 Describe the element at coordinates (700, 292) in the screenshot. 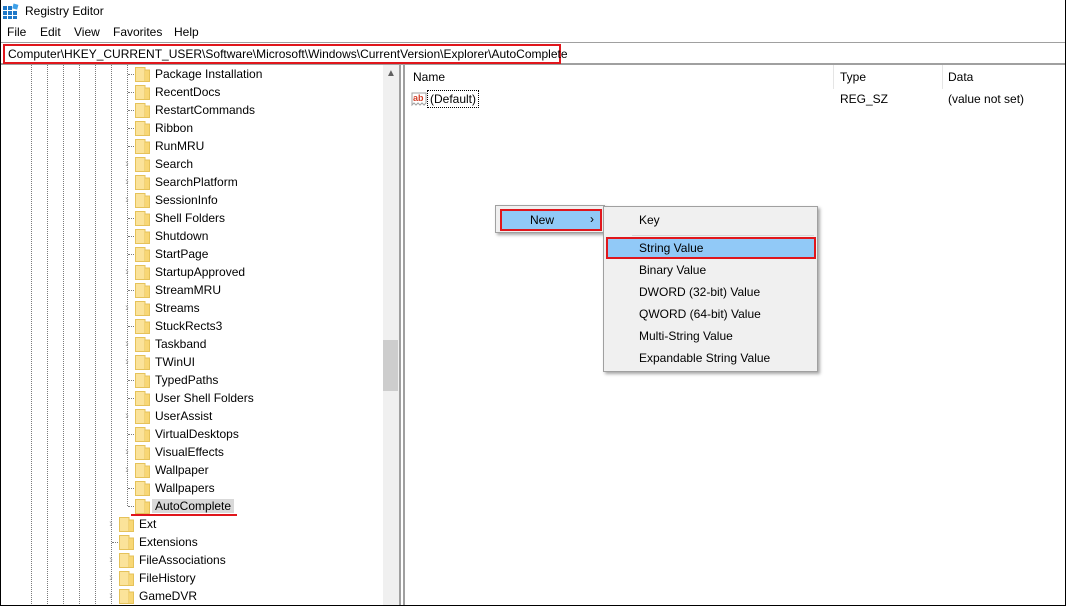

I see `submenu-item-label: DWORD (32-bit) Value` at that location.